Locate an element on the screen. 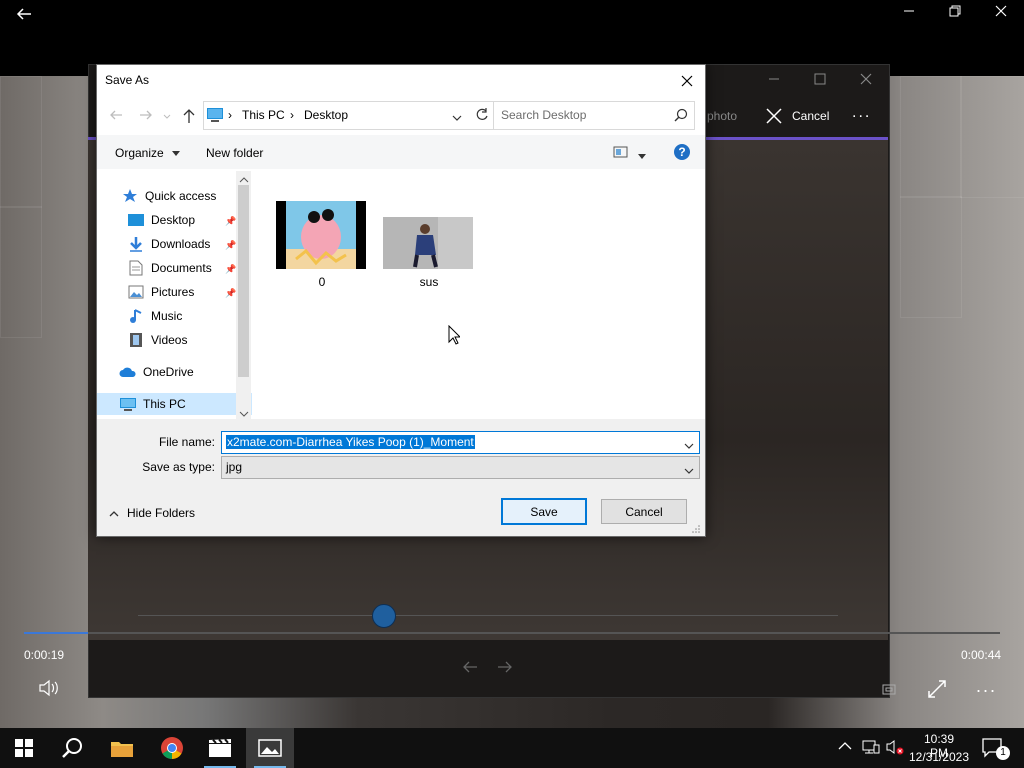 This screenshot has width=1024, height=768. help-icon: ? is located at coordinates (682, 152).